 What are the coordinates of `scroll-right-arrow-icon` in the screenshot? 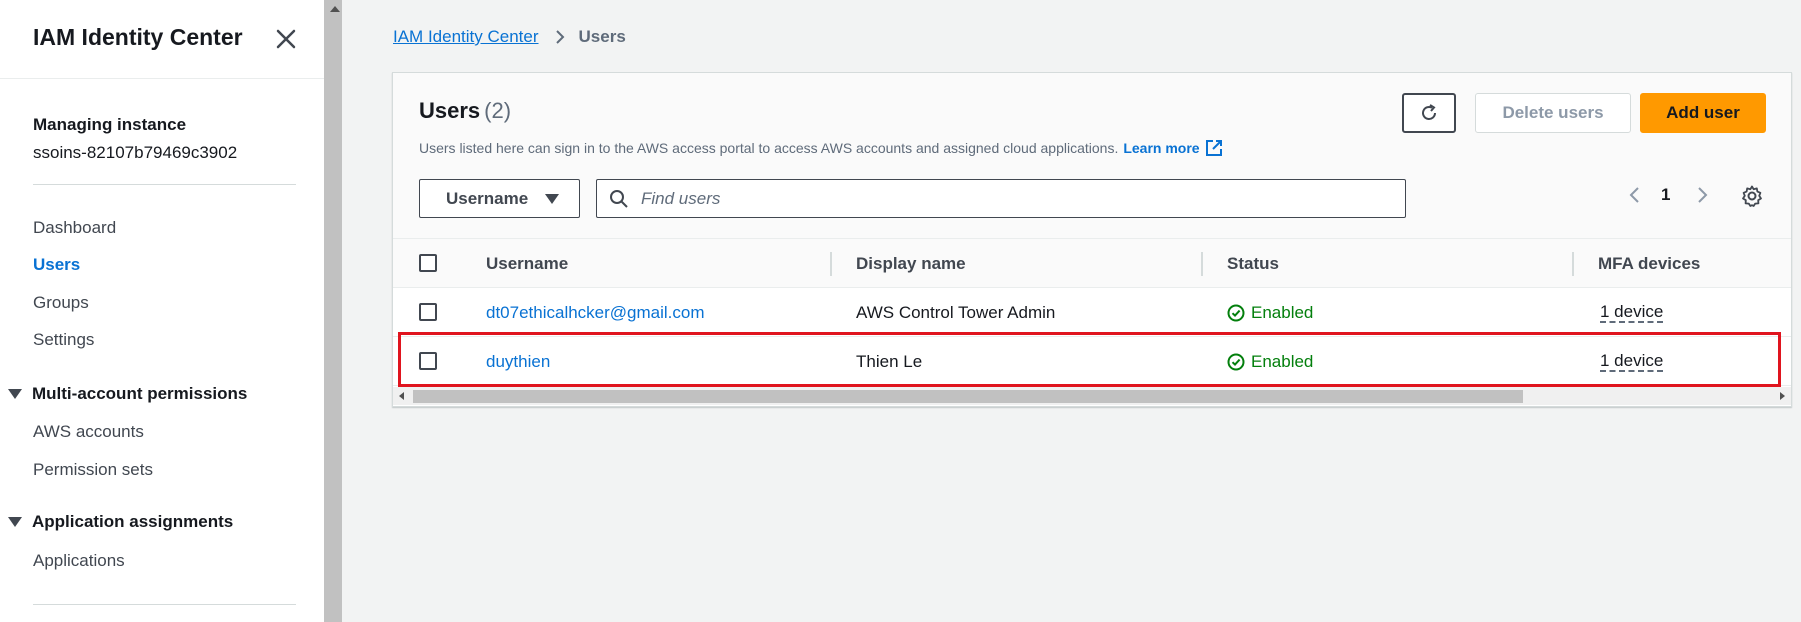 It's located at (1782, 396).